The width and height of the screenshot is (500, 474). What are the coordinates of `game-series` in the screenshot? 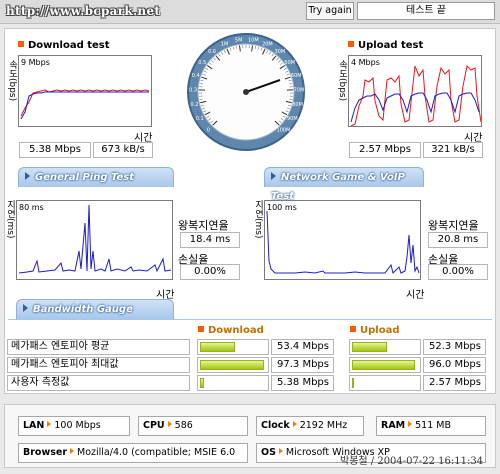 It's located at (343, 242).